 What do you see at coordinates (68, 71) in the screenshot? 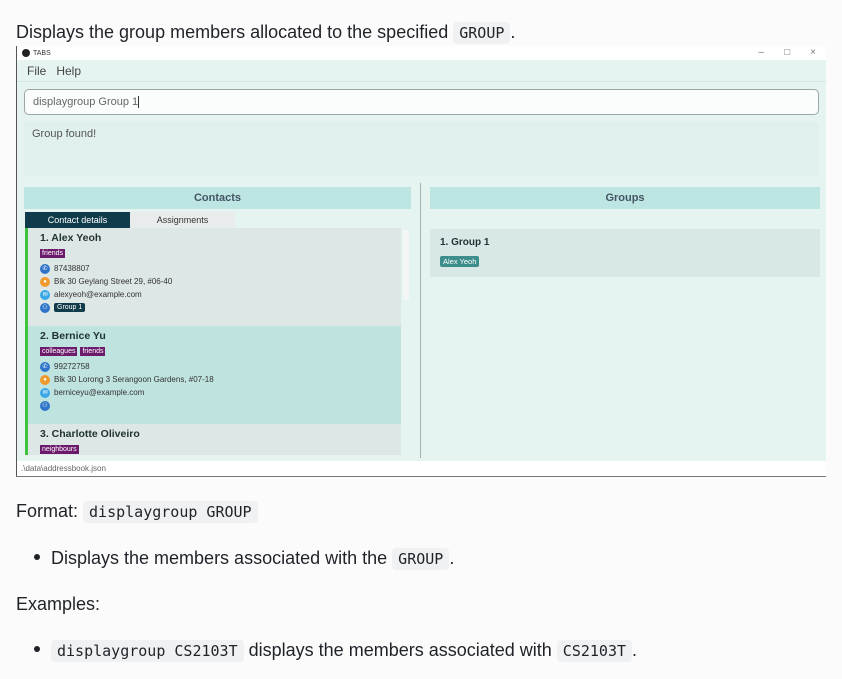
I see `menu-help: Help` at bounding box center [68, 71].